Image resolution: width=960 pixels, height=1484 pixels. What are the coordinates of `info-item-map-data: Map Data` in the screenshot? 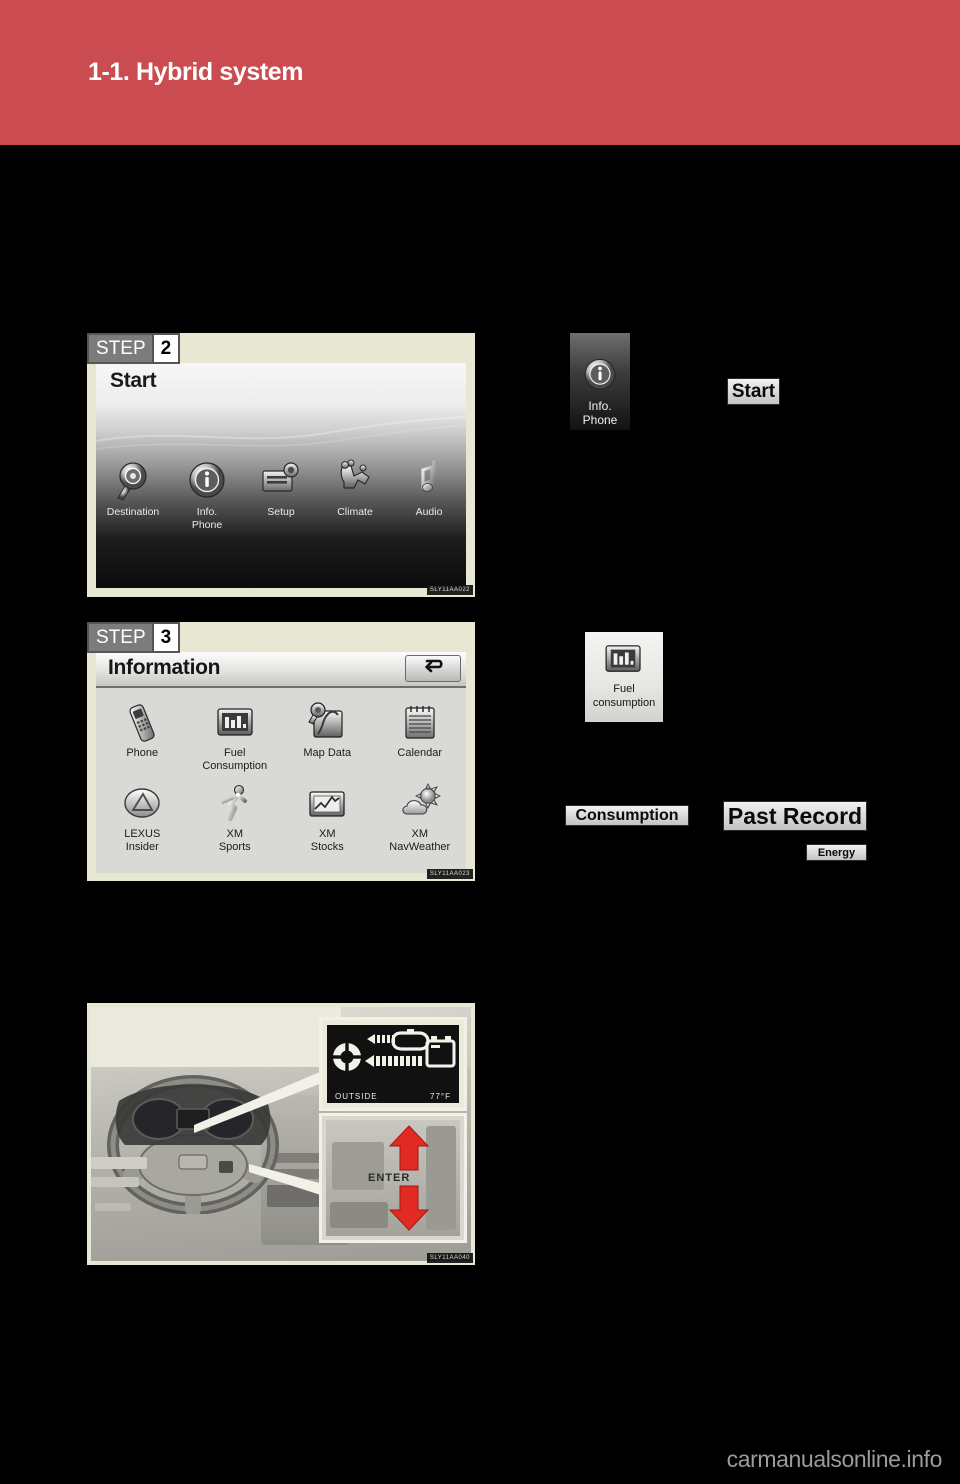 It's located at (327, 730).